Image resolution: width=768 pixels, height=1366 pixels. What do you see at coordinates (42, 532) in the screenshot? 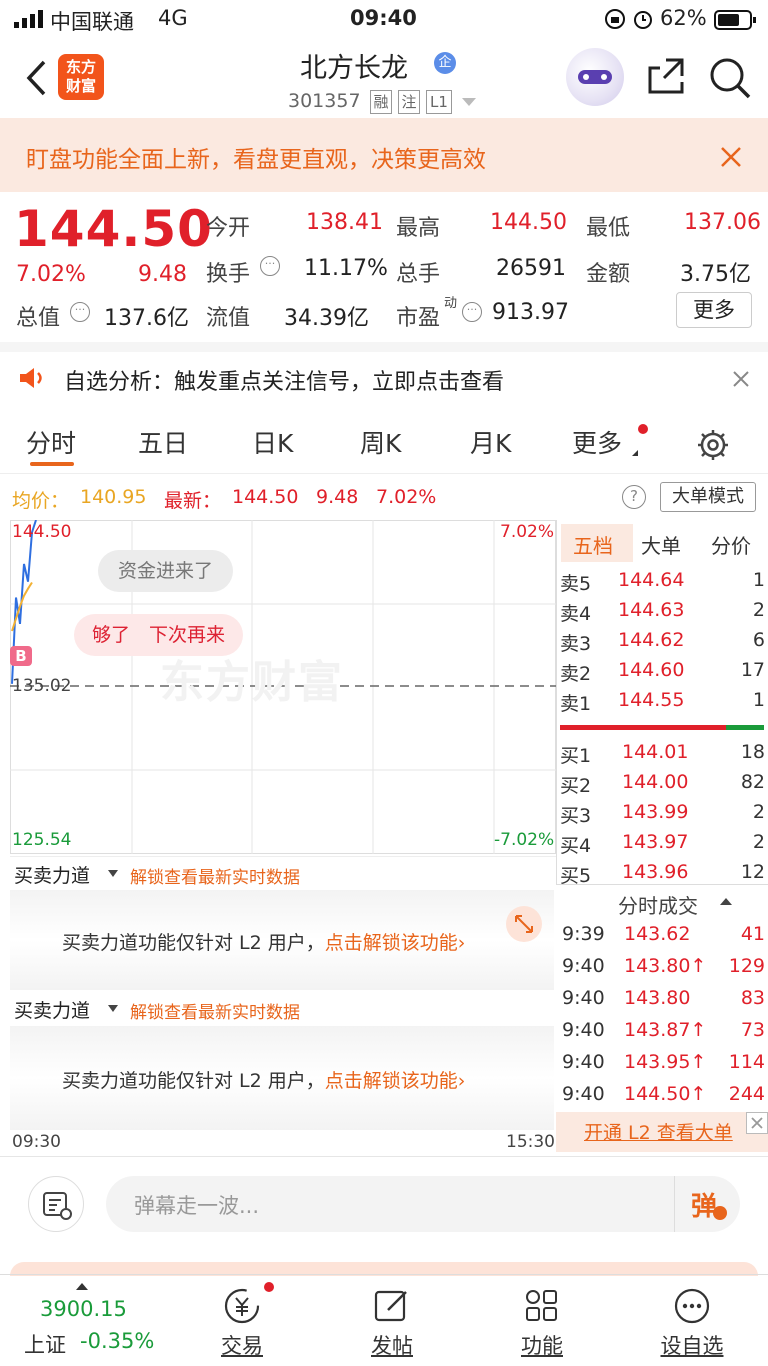
I see `chart-top-price: 144.50` at bounding box center [42, 532].